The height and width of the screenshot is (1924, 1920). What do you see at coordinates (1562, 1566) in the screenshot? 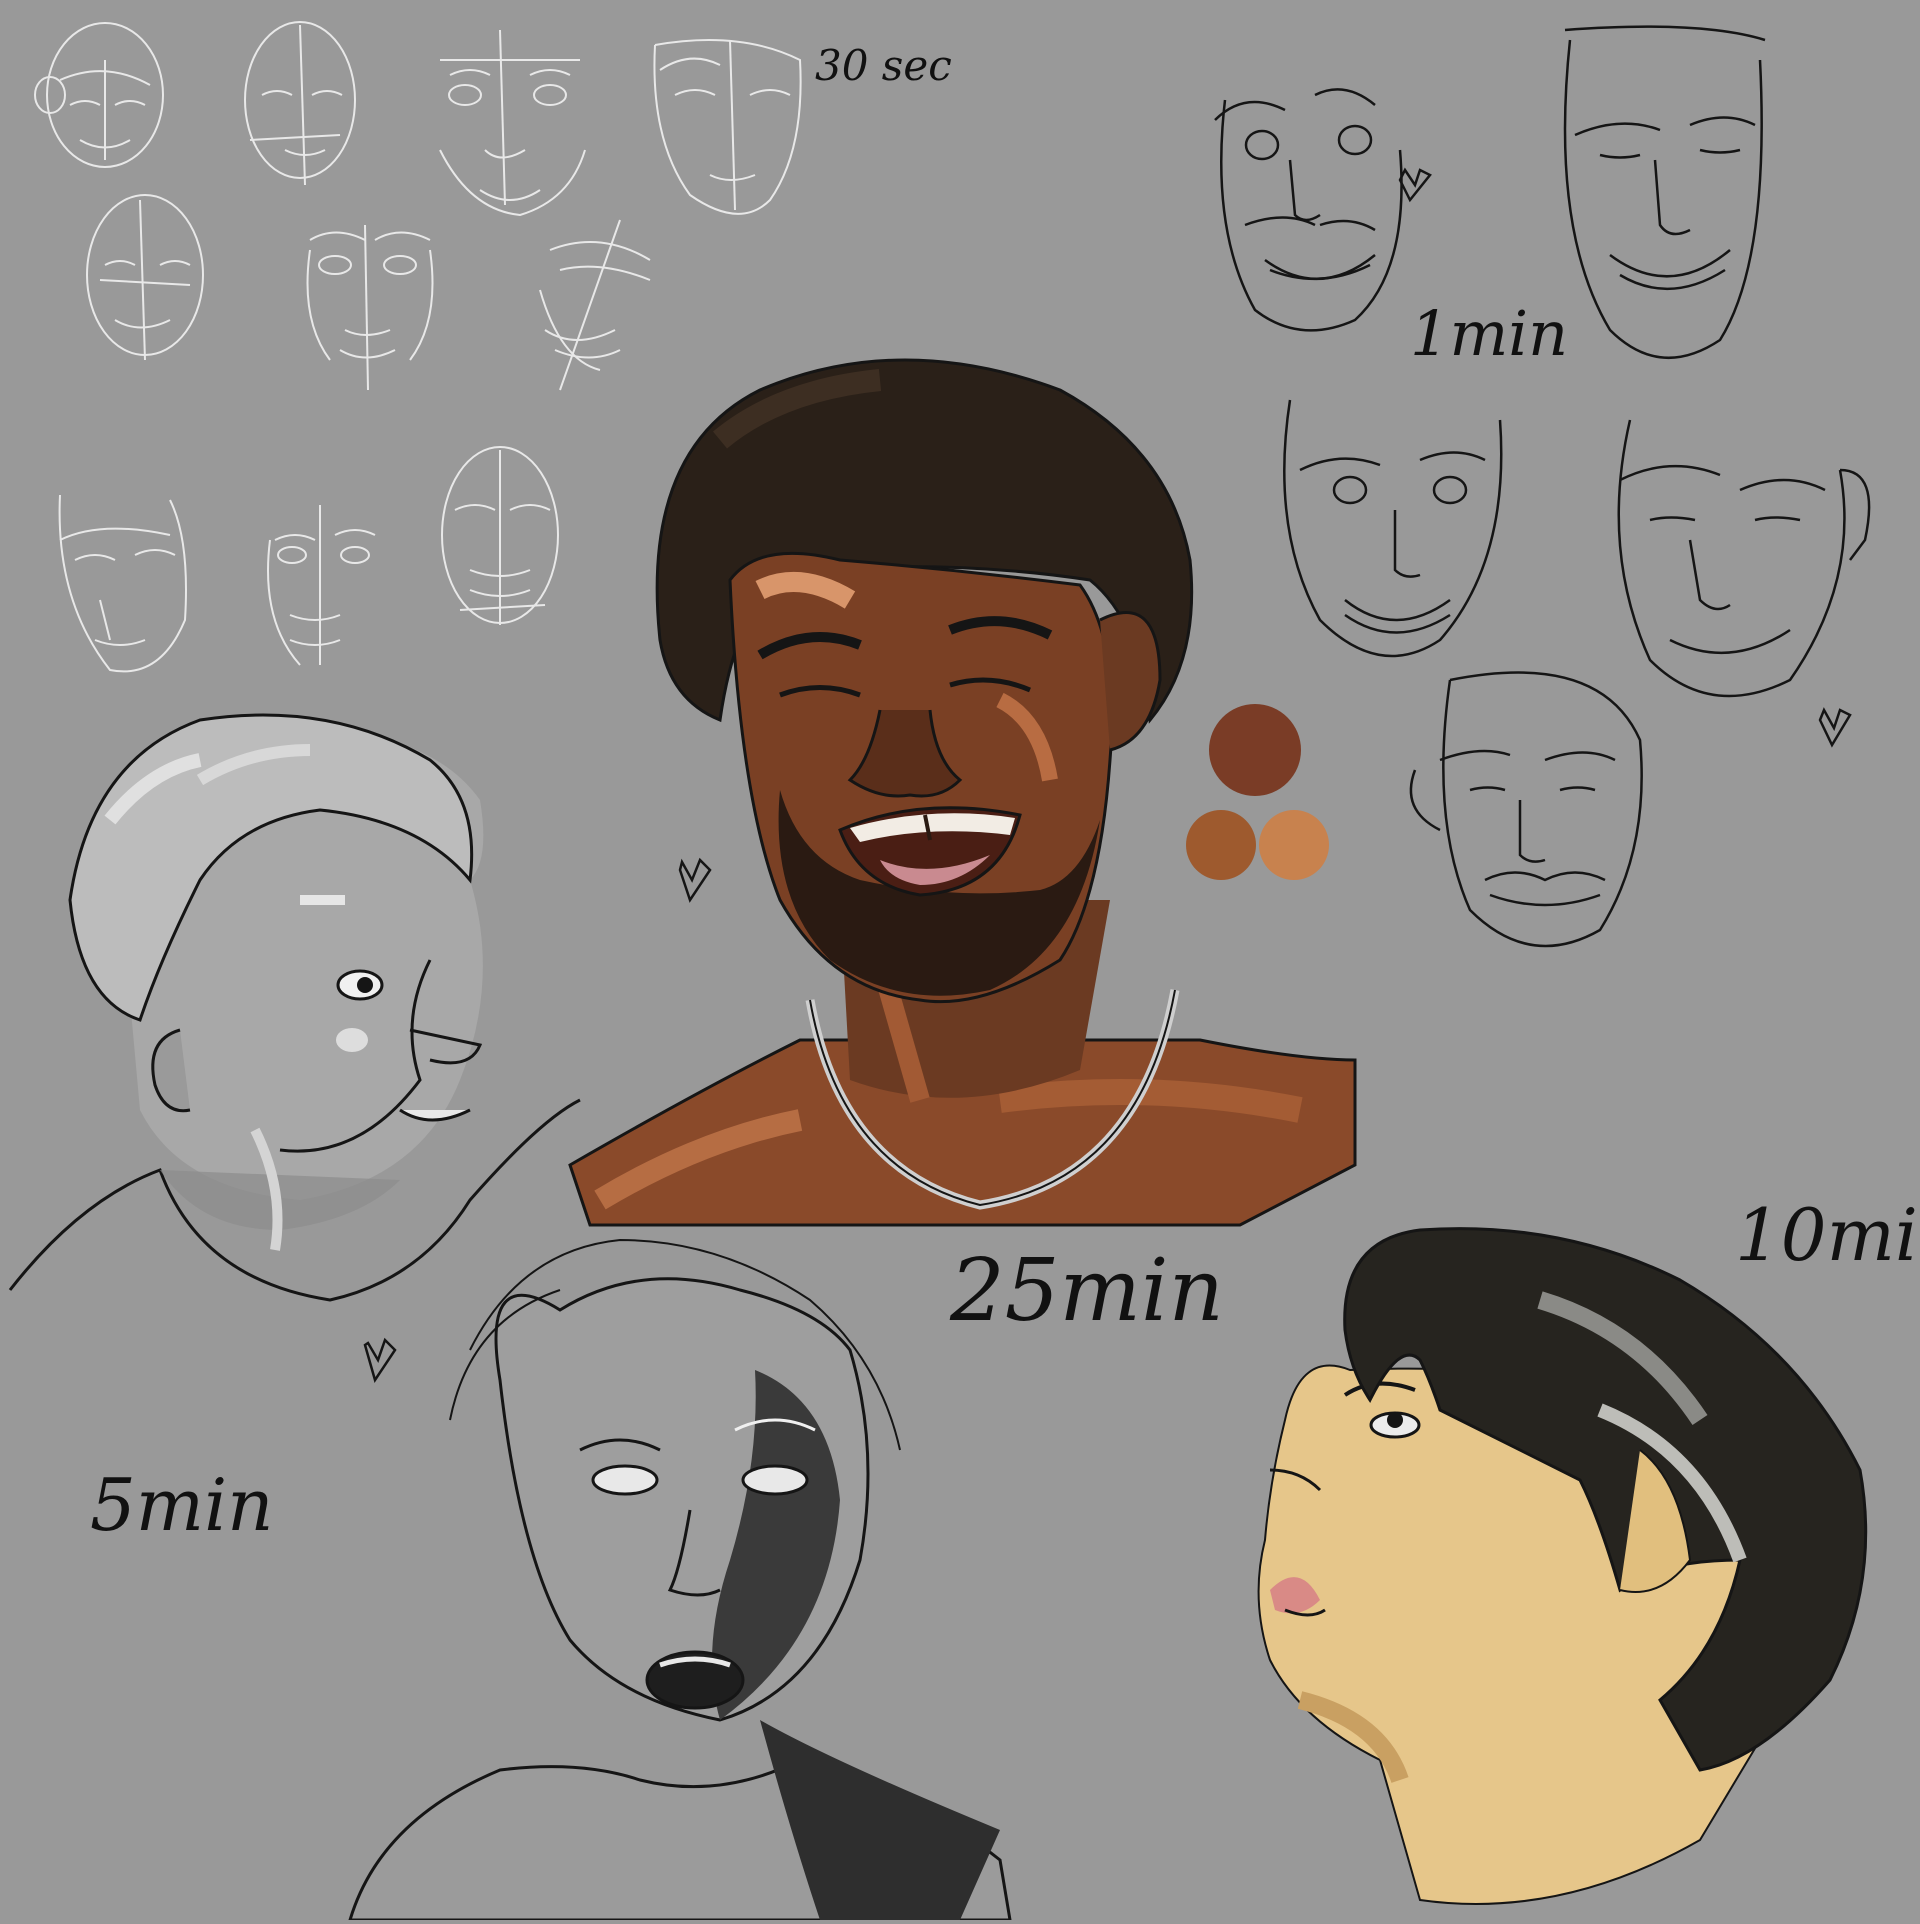
I see `ten-minute-portrait-woman-looking-up` at bounding box center [1562, 1566].